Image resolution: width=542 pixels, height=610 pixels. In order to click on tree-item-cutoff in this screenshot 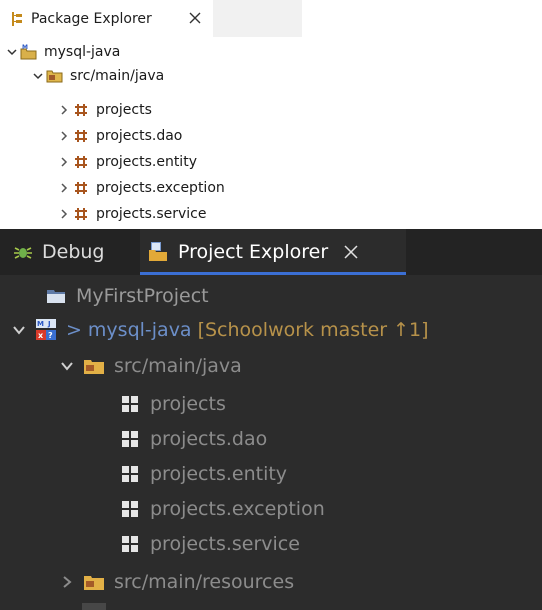, I will do `click(156, 606)`.